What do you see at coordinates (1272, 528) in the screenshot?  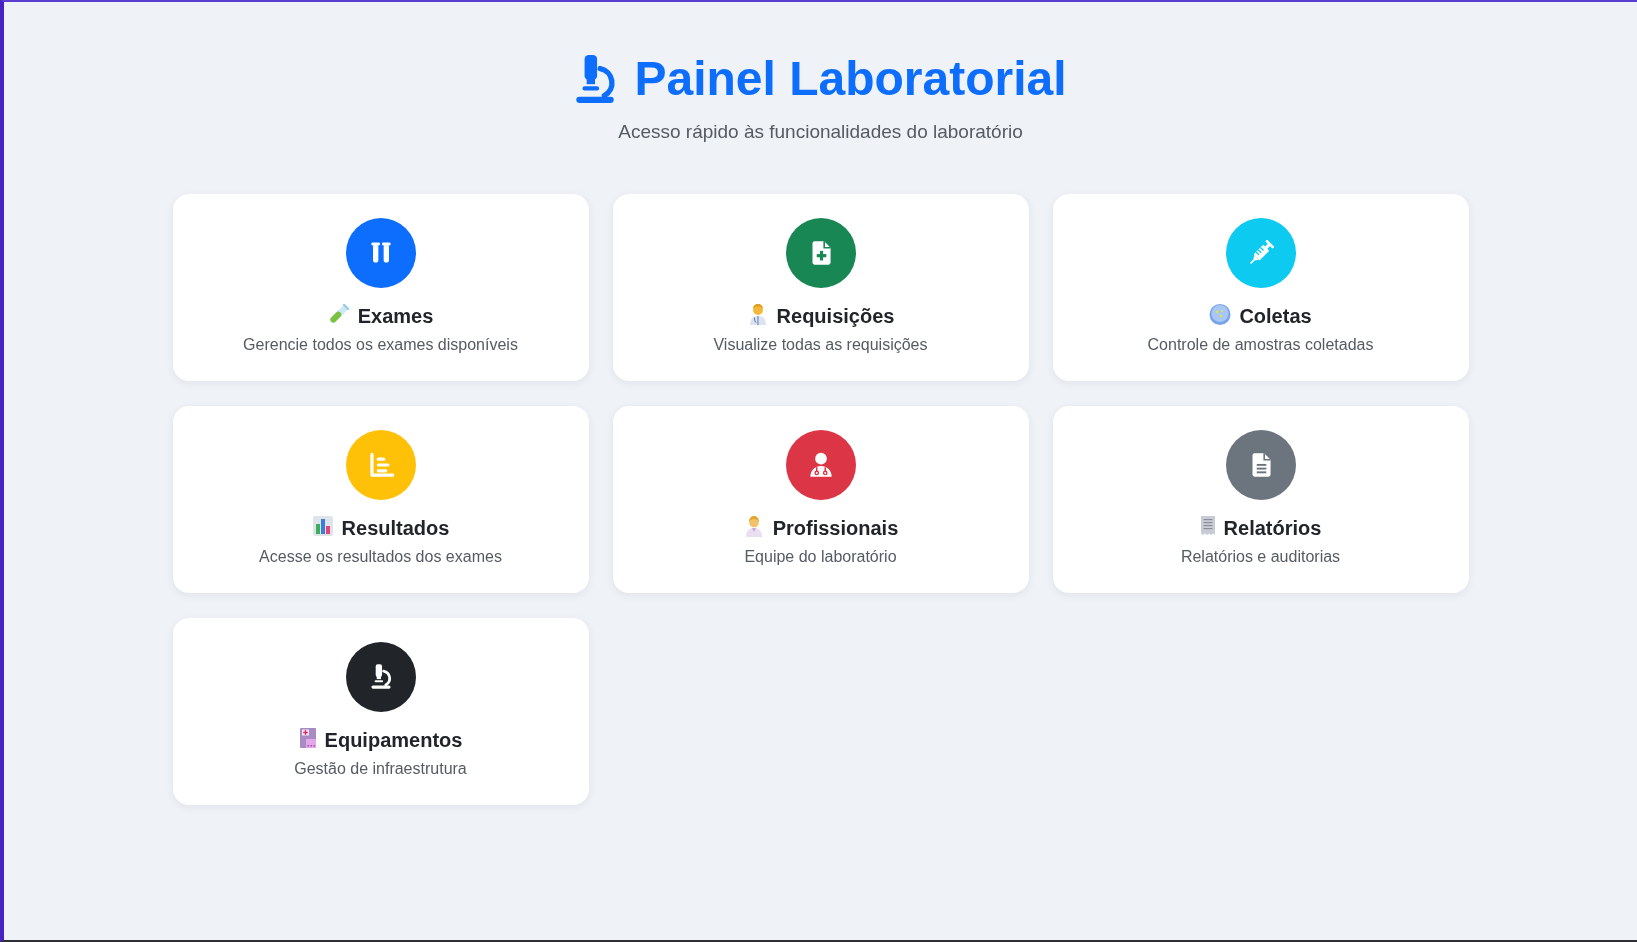 I see `card-title: Relatórios` at bounding box center [1272, 528].